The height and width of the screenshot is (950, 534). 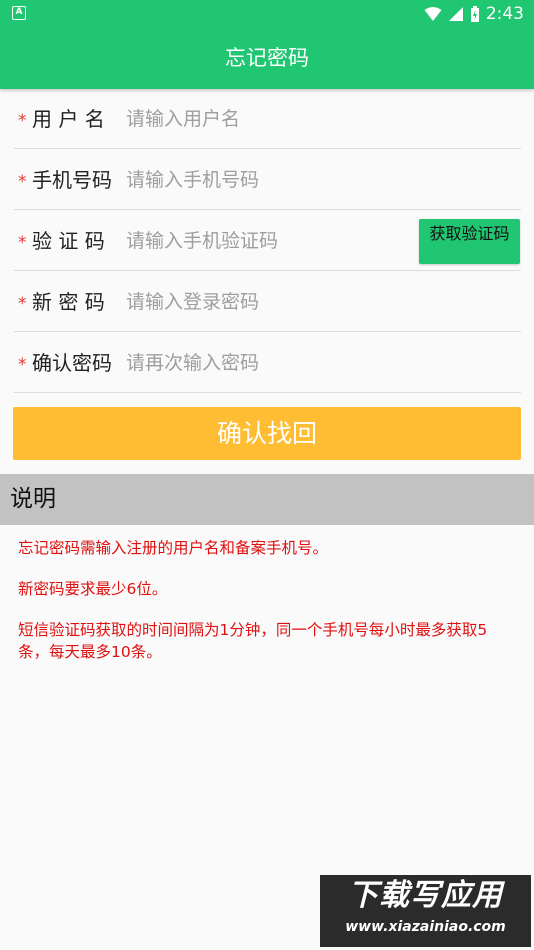 I want to click on phone-row: * 手机号码, so click(x=267, y=180).